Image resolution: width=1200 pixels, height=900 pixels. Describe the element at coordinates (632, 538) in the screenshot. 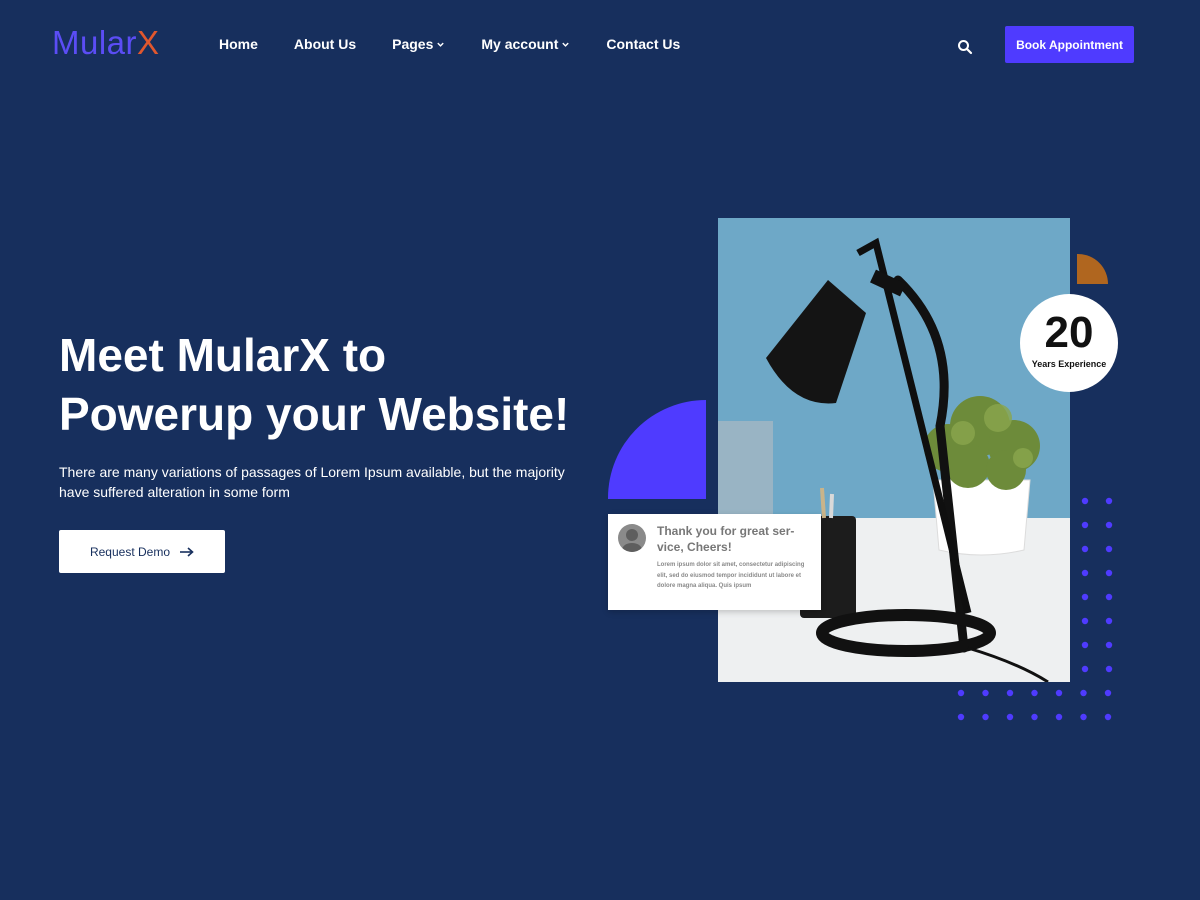

I see `avatar` at that location.